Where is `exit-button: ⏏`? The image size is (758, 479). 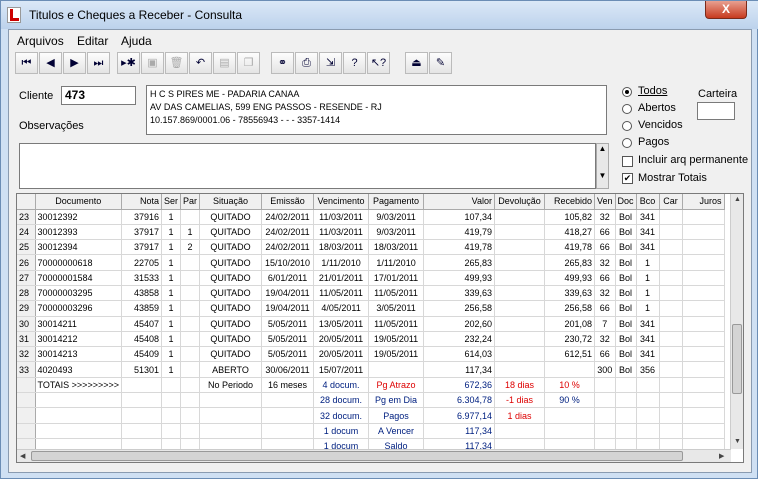
exit-button: ⏏ is located at coordinates (416, 63).